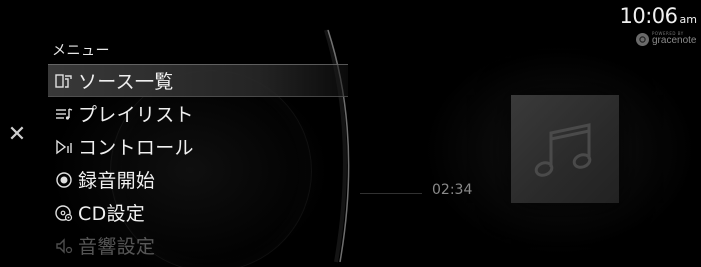 This screenshot has width=701, height=267. What do you see at coordinates (117, 247) in the screenshot?
I see `menu-item-label: 音響設定` at bounding box center [117, 247].